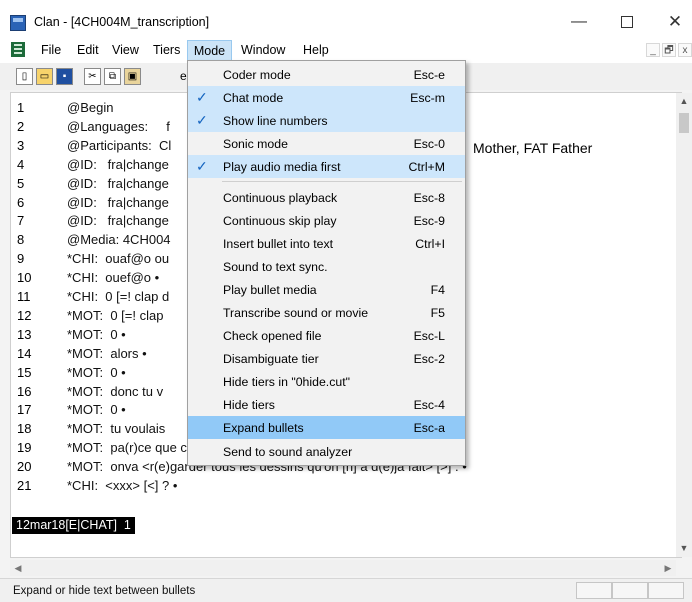 The image size is (692, 602). What do you see at coordinates (684, 548) in the screenshot?
I see `scroll-down-arrow-icon: ▼` at bounding box center [684, 548].